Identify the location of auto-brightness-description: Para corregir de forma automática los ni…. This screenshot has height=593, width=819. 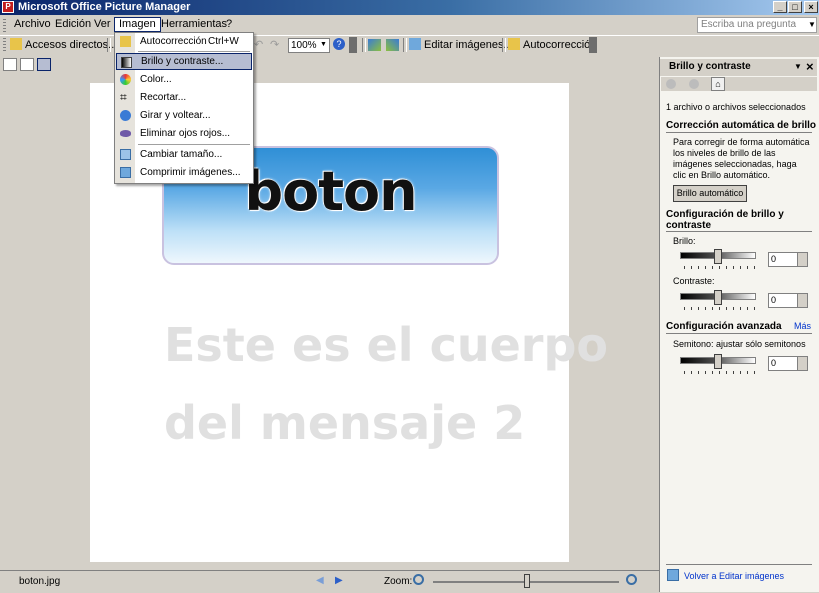
(741, 158).